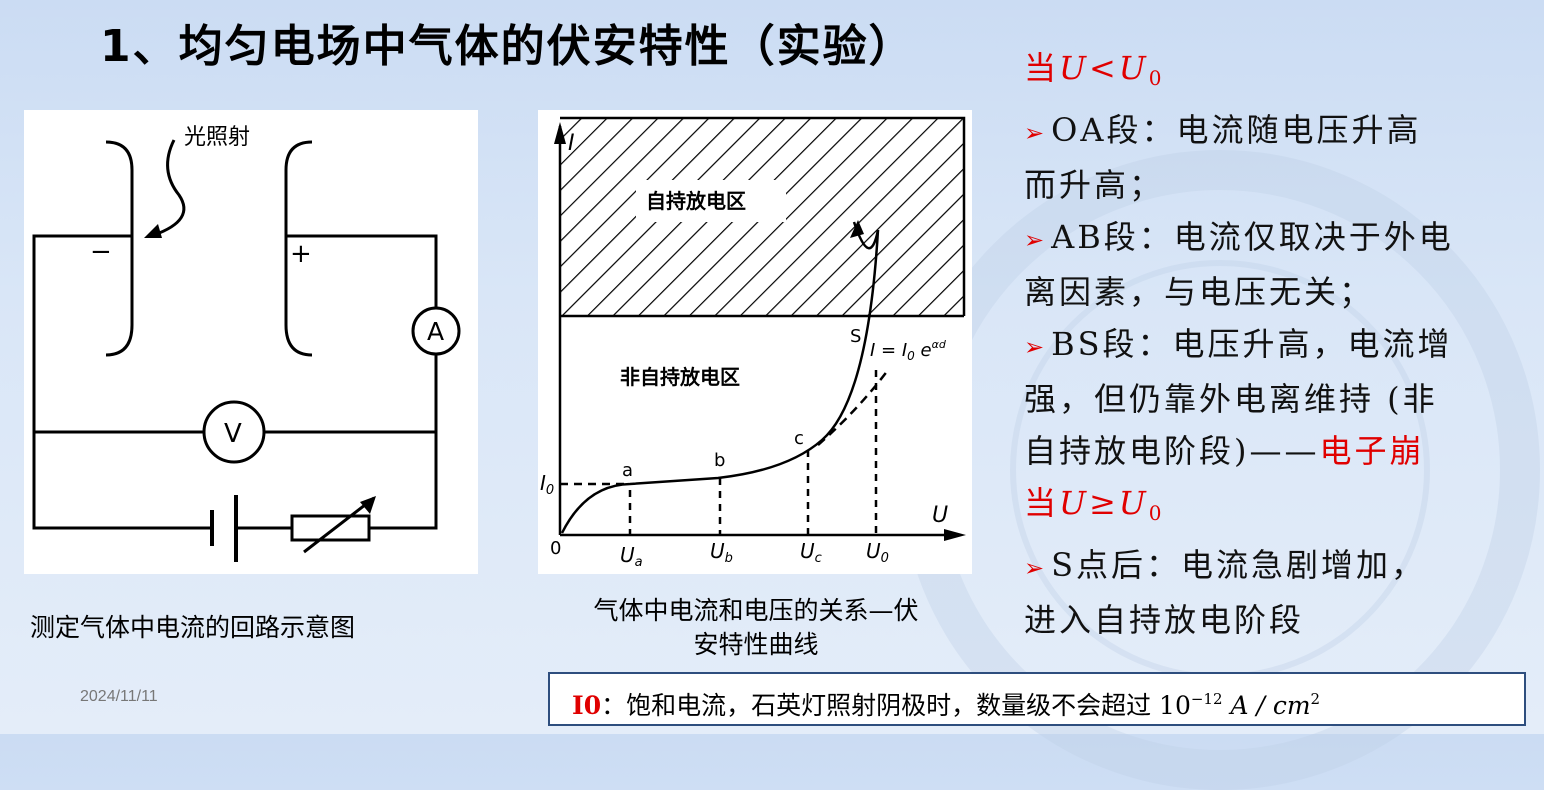 This screenshot has height=790, width=1544. I want to click on oa-segment: ➢ OA段：电流随电压升高, so click(1223, 130).